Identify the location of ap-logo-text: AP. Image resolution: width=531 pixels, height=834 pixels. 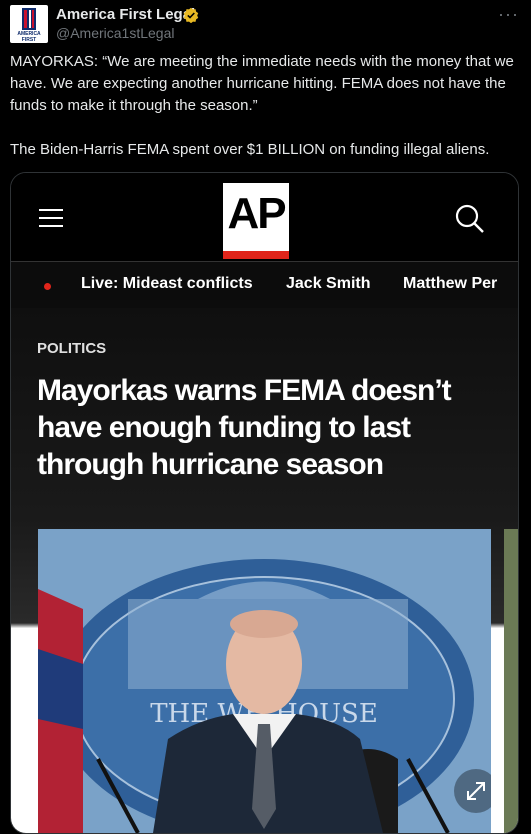
(256, 213).